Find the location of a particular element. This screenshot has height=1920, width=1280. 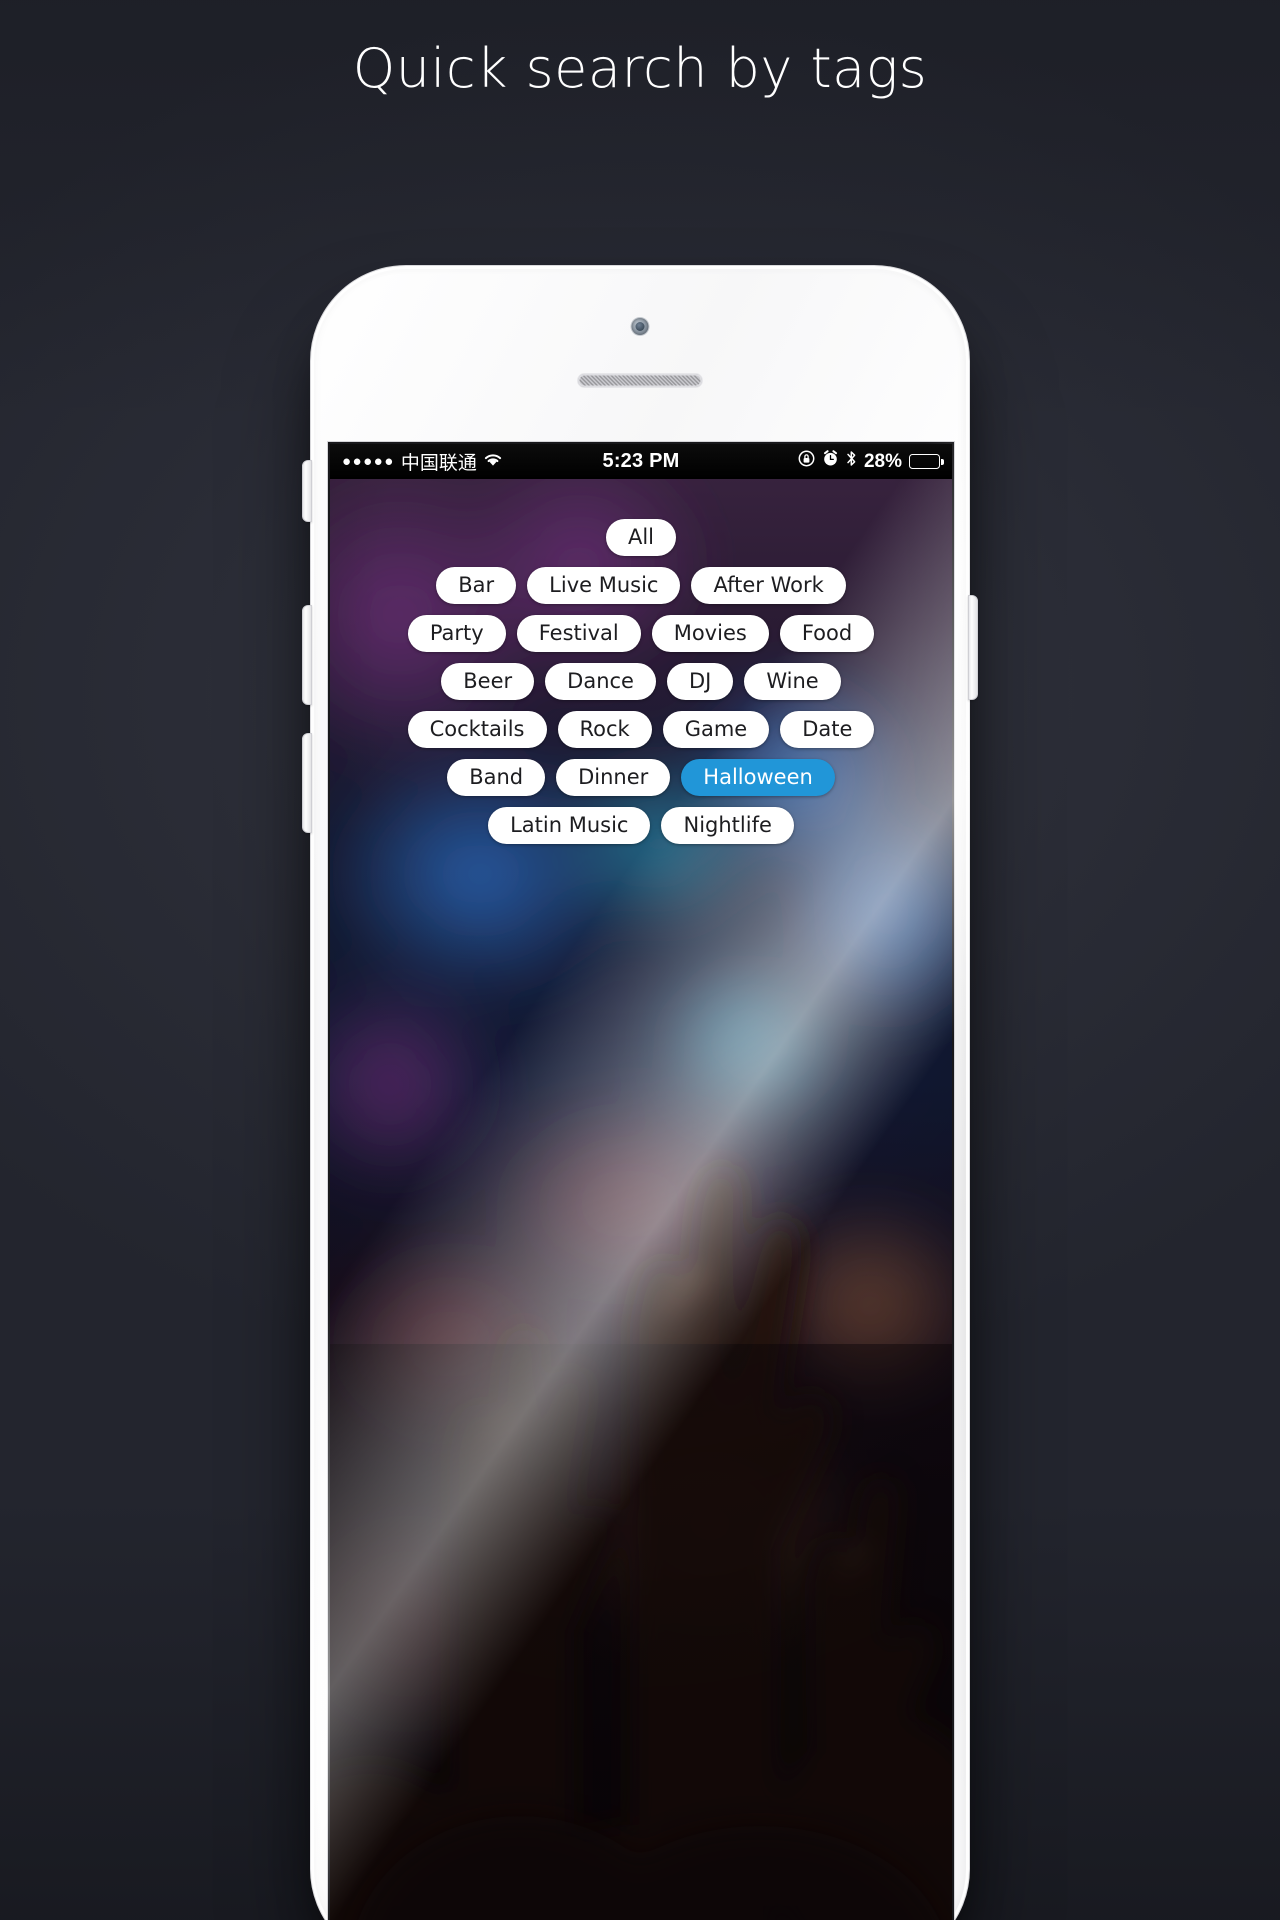

battery-percentage: 28% is located at coordinates (882, 461).